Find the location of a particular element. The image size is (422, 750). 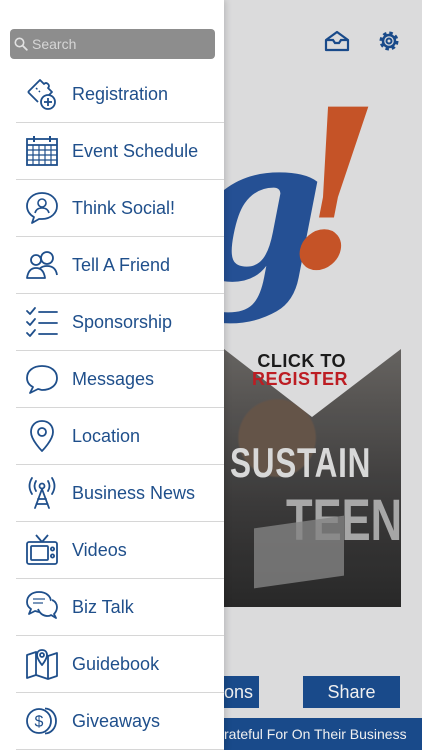

menu-label: Sponsorship is located at coordinates (122, 321).